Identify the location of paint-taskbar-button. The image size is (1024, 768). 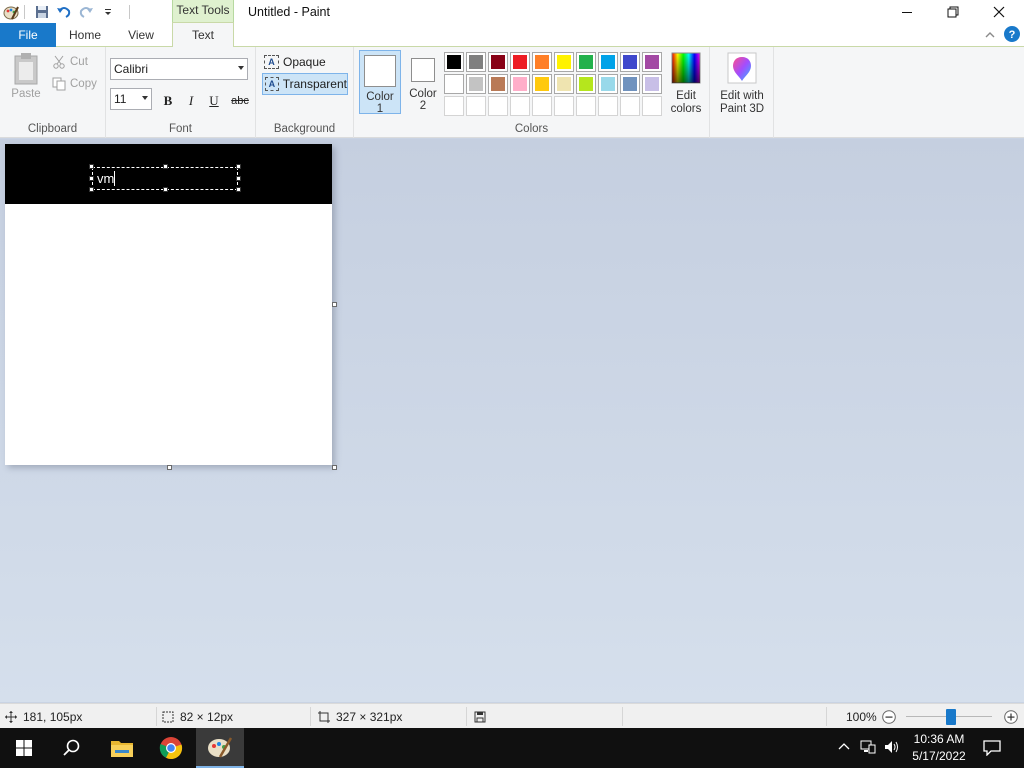
(220, 748).